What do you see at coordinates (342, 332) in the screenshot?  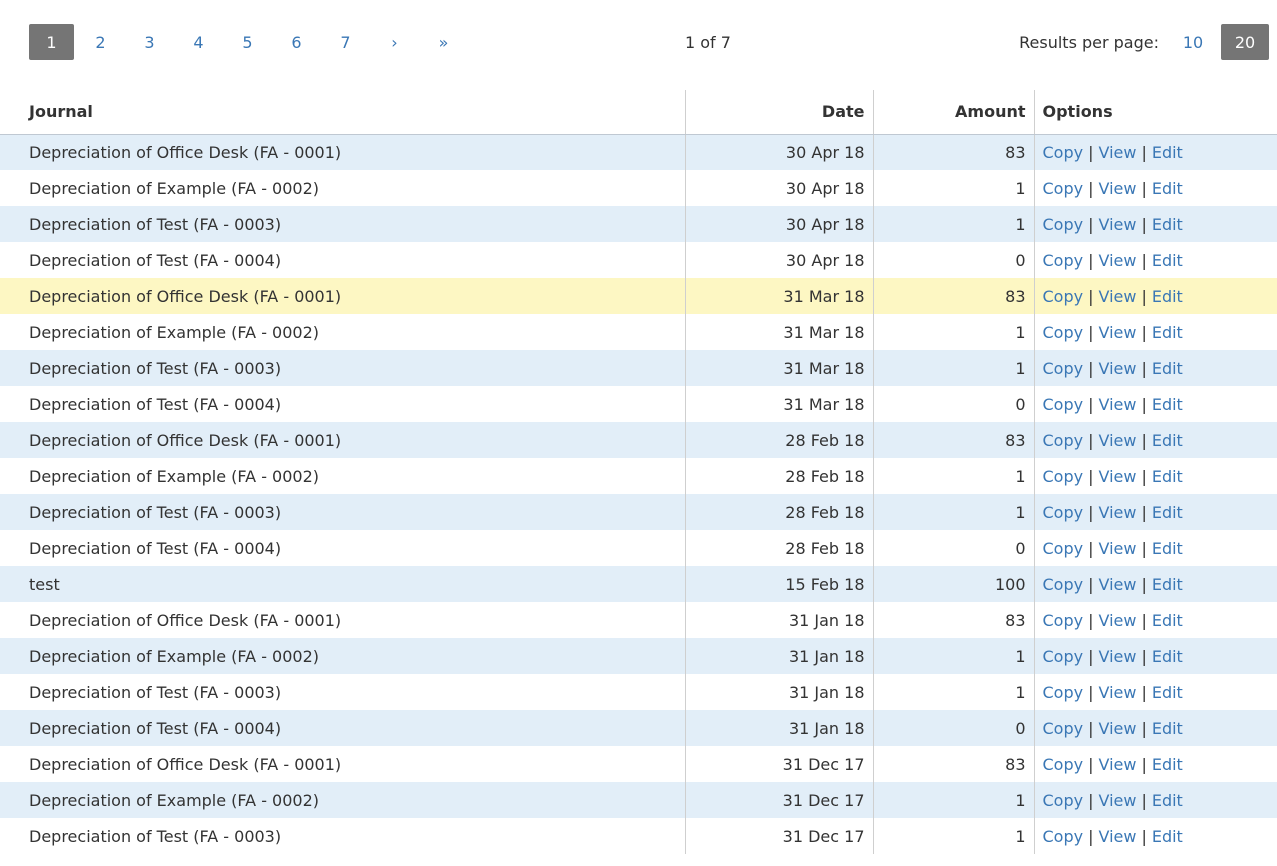 I see `journal-cell: Depreciation of Example (FA - 0002)` at bounding box center [342, 332].